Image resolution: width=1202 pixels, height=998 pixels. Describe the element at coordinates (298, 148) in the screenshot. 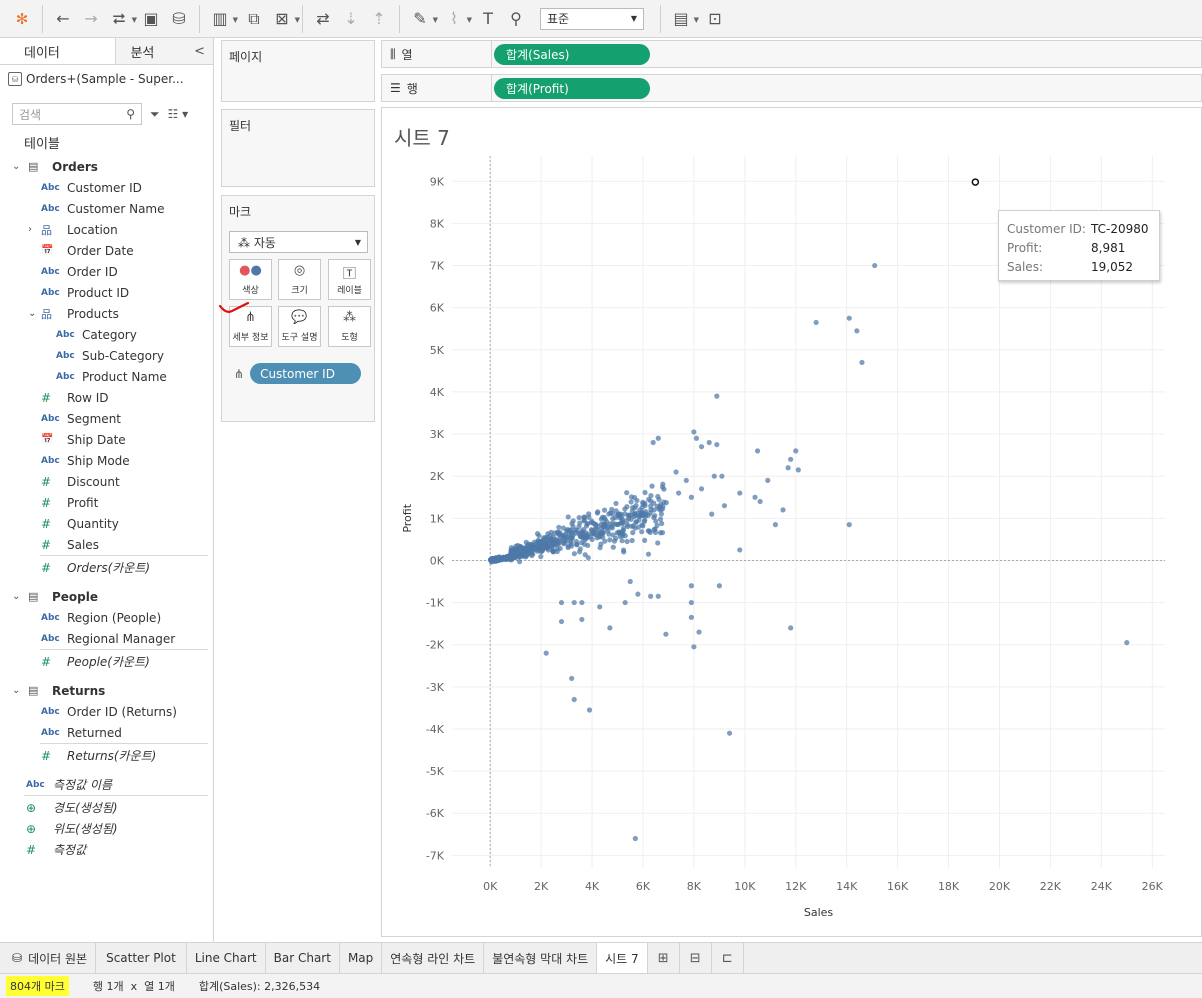

I see `filters-shelf: 필터` at that location.